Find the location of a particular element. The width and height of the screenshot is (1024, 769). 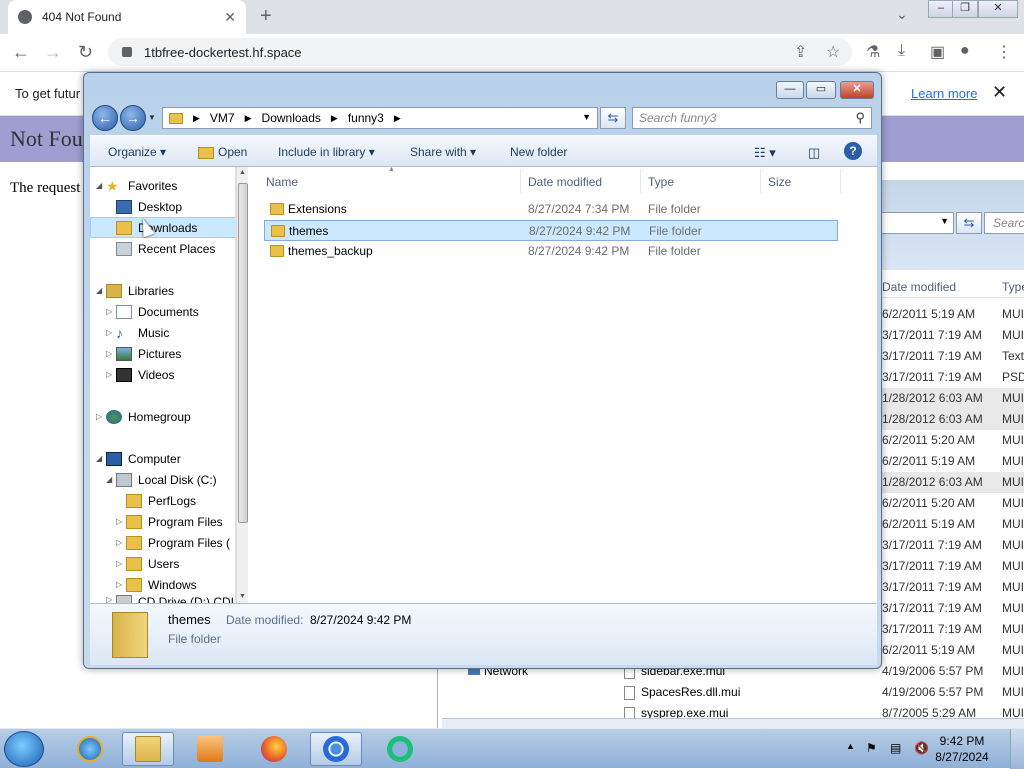

nav-recent-places: Recent Places is located at coordinates (162, 248).